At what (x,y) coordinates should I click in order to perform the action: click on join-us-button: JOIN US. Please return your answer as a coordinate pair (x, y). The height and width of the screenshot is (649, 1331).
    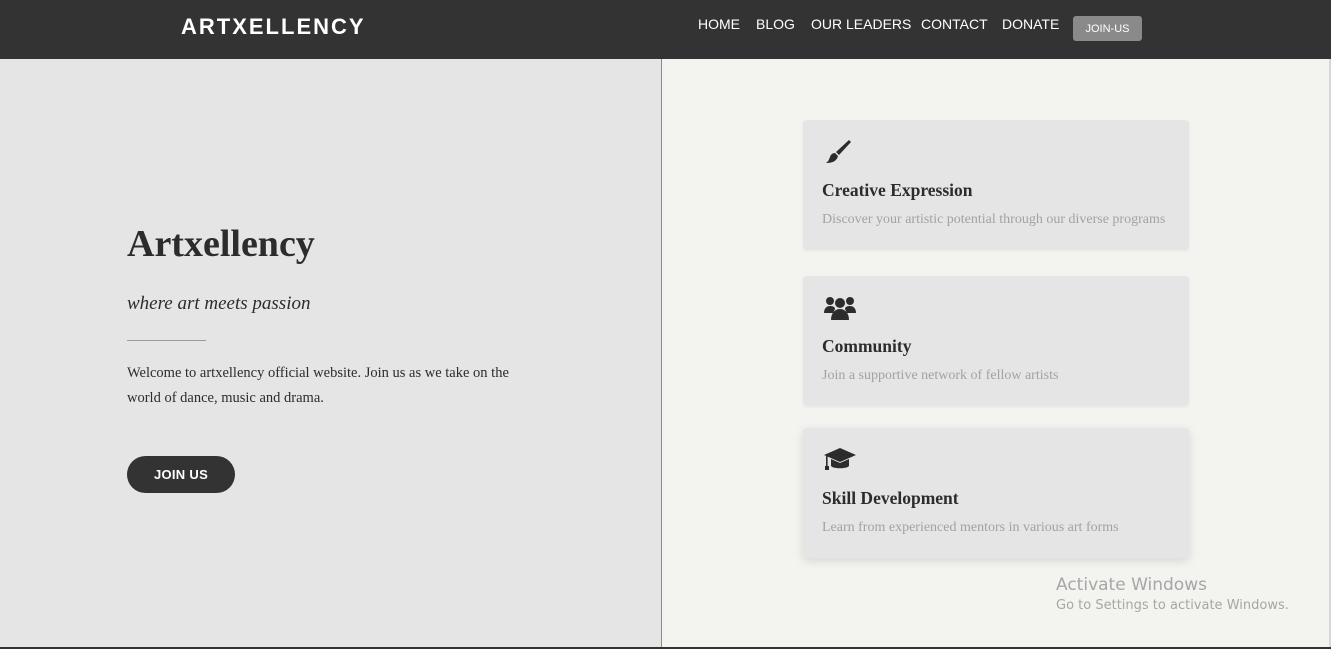
    Looking at the image, I should click on (181, 474).